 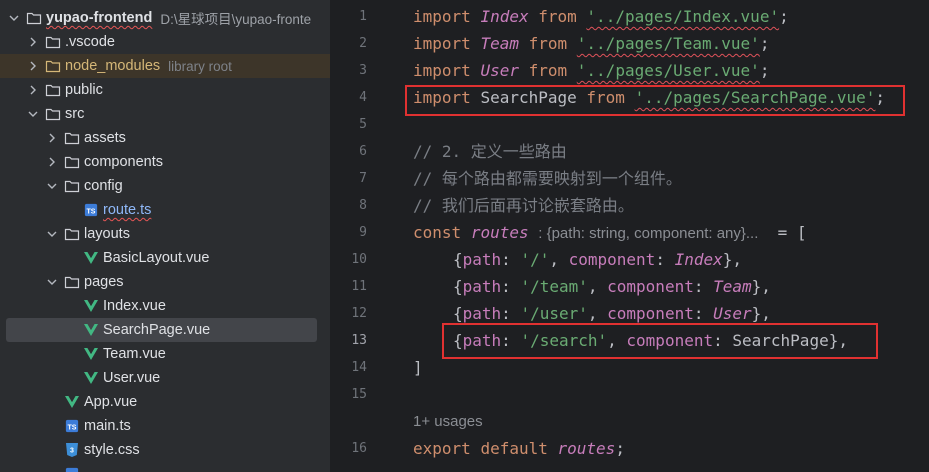 What do you see at coordinates (448, 421) in the screenshot?
I see `usages-hint: 1+ usages` at bounding box center [448, 421].